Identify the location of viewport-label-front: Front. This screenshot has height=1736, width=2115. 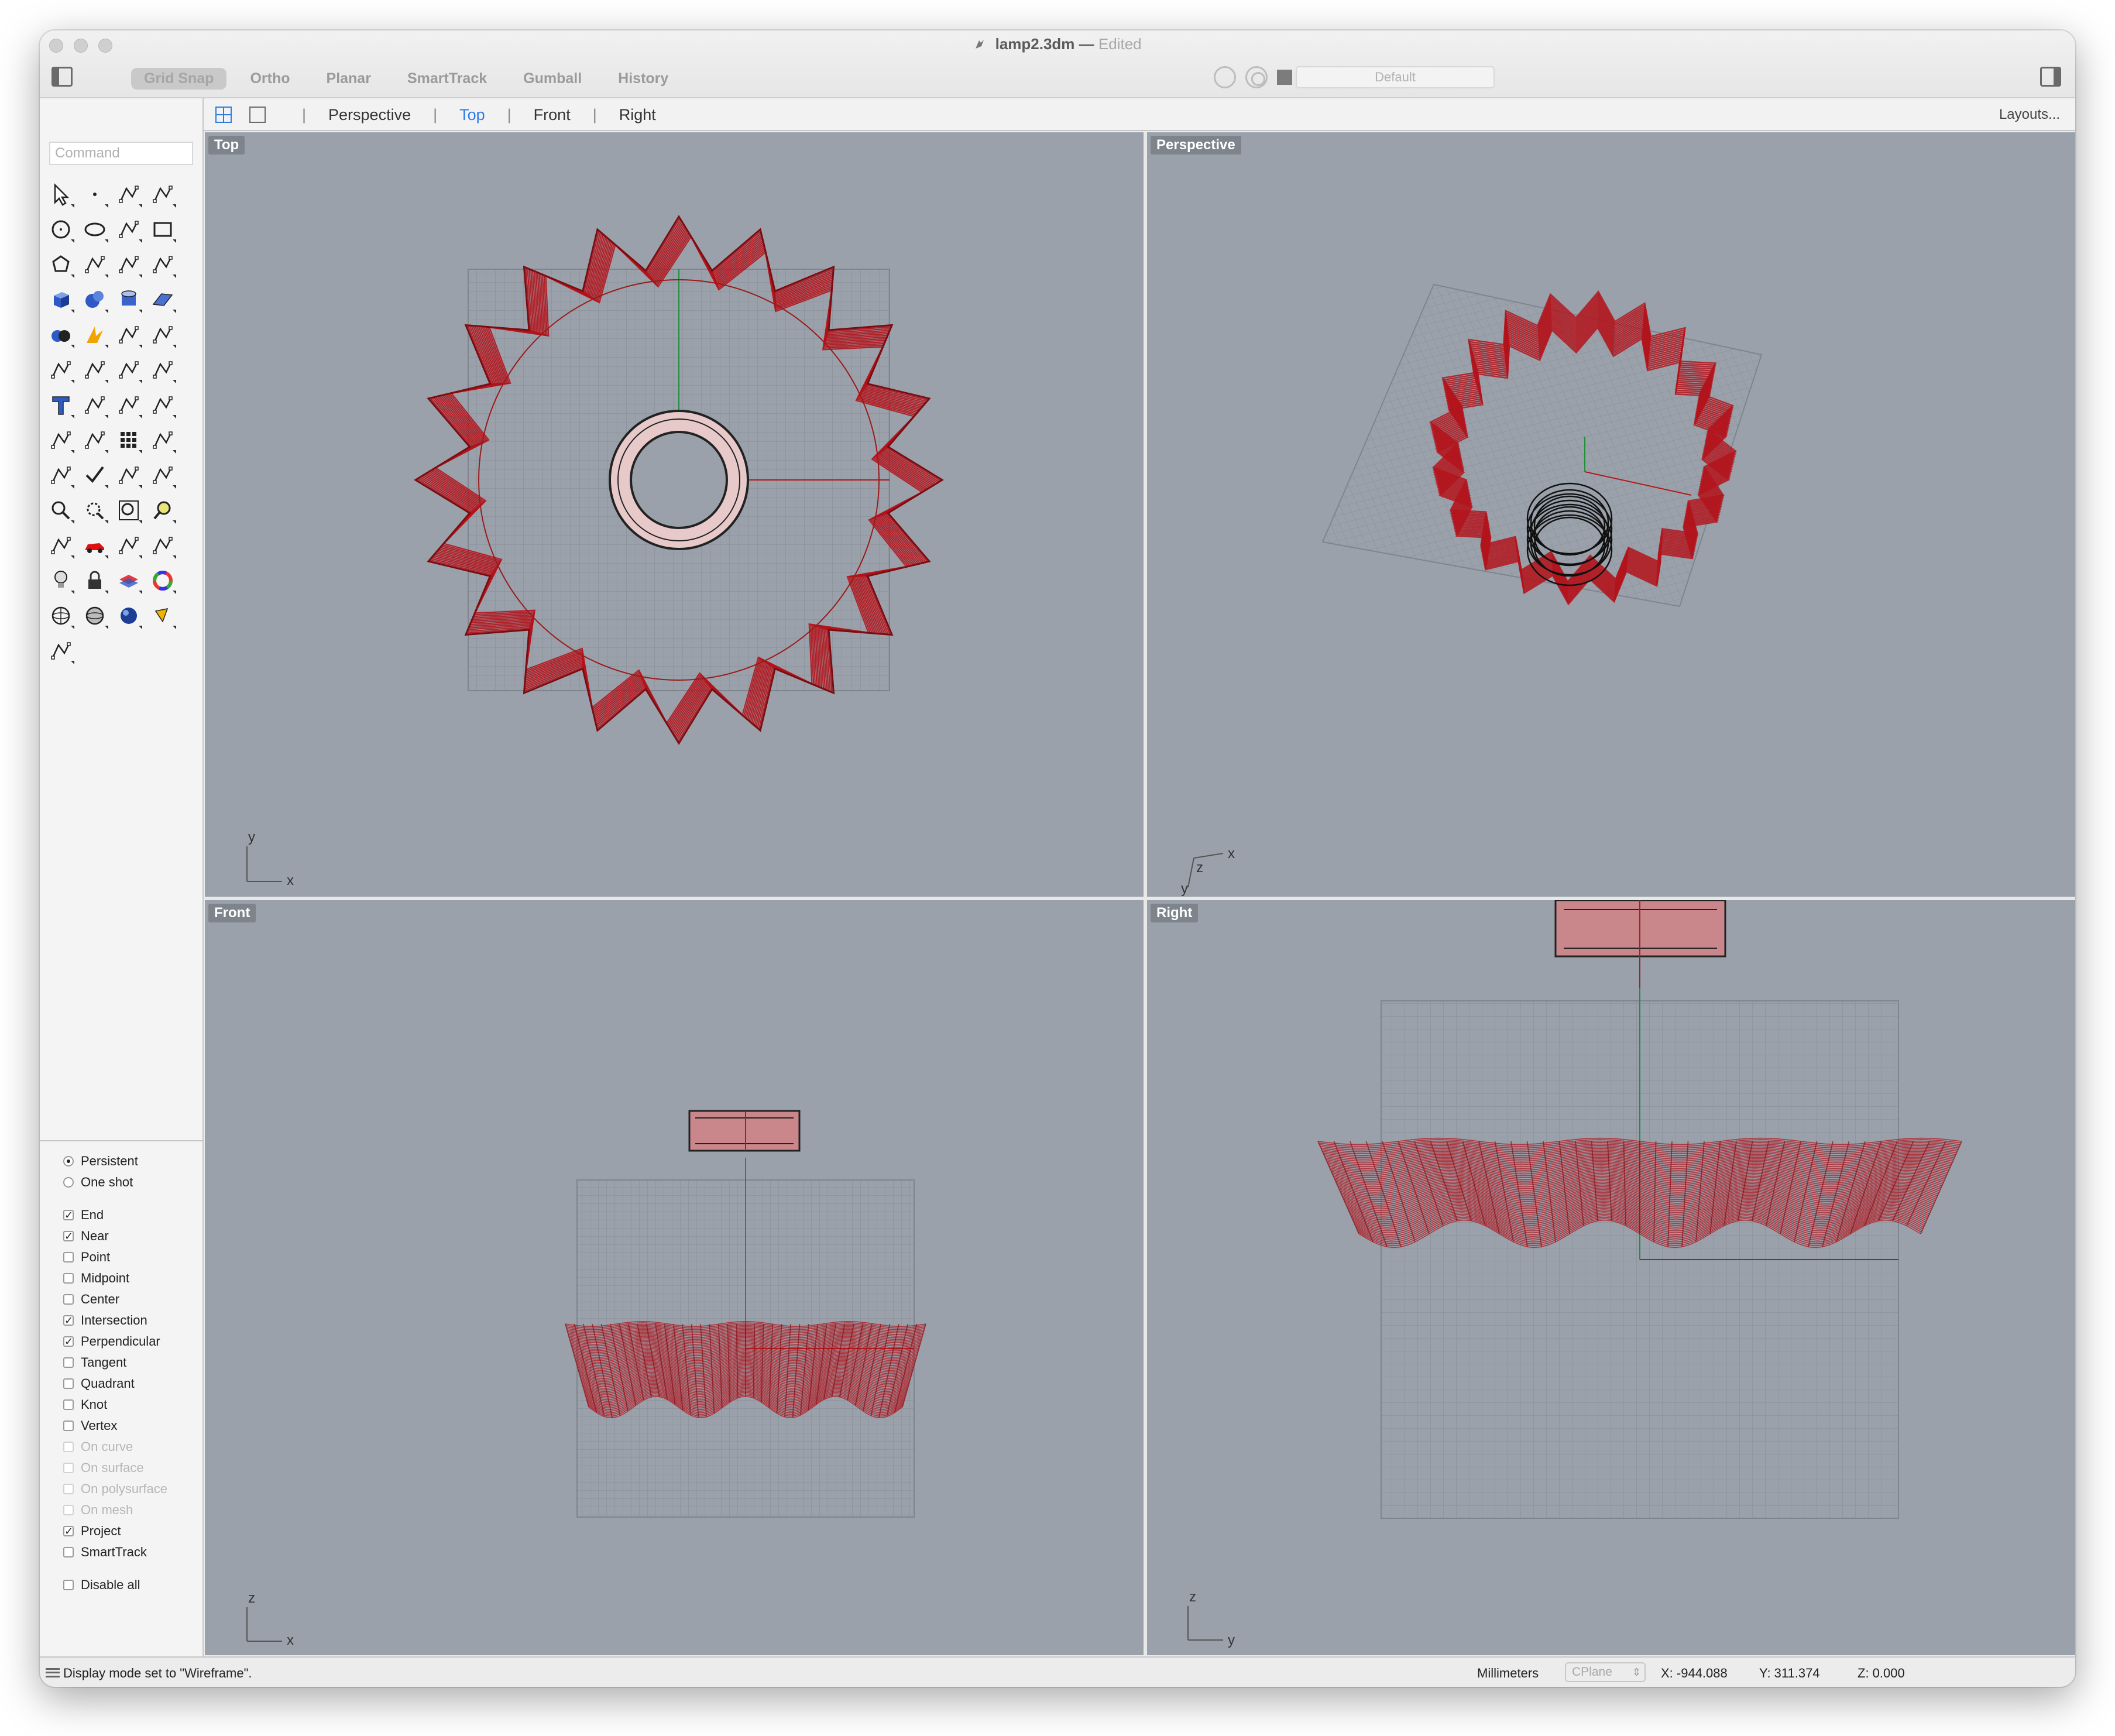
(232, 913).